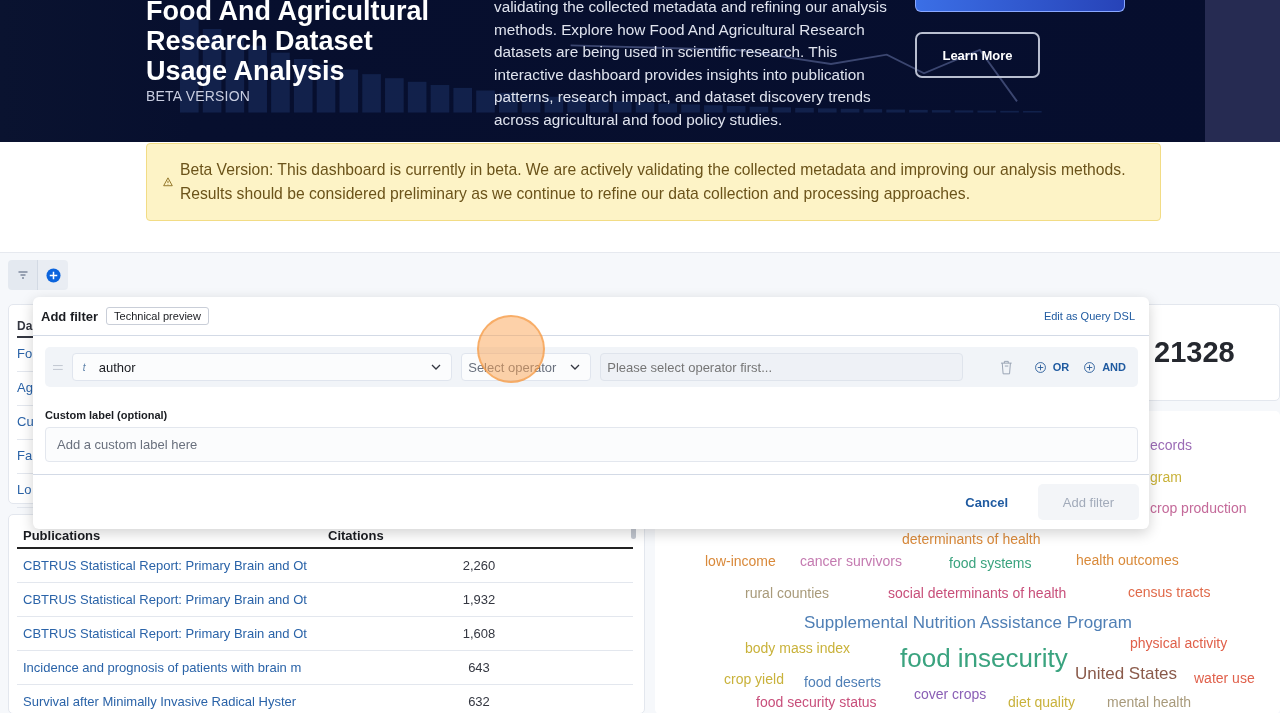 This screenshot has width=1280, height=713. I want to click on stat-value: 21328, so click(1194, 352).